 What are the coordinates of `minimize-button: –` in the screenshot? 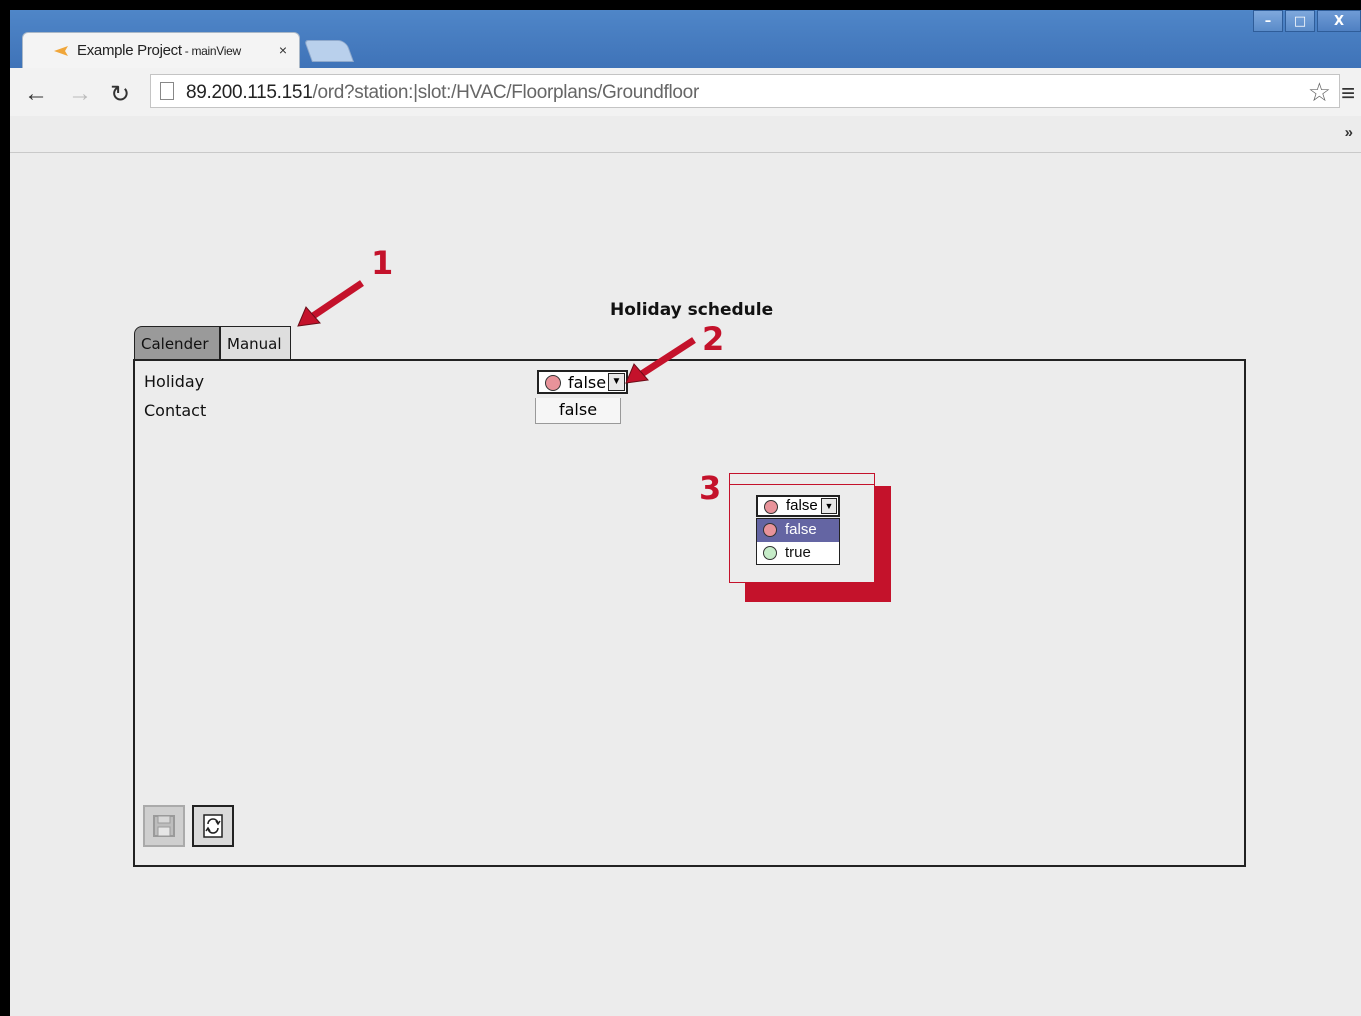 It's located at (1268, 21).